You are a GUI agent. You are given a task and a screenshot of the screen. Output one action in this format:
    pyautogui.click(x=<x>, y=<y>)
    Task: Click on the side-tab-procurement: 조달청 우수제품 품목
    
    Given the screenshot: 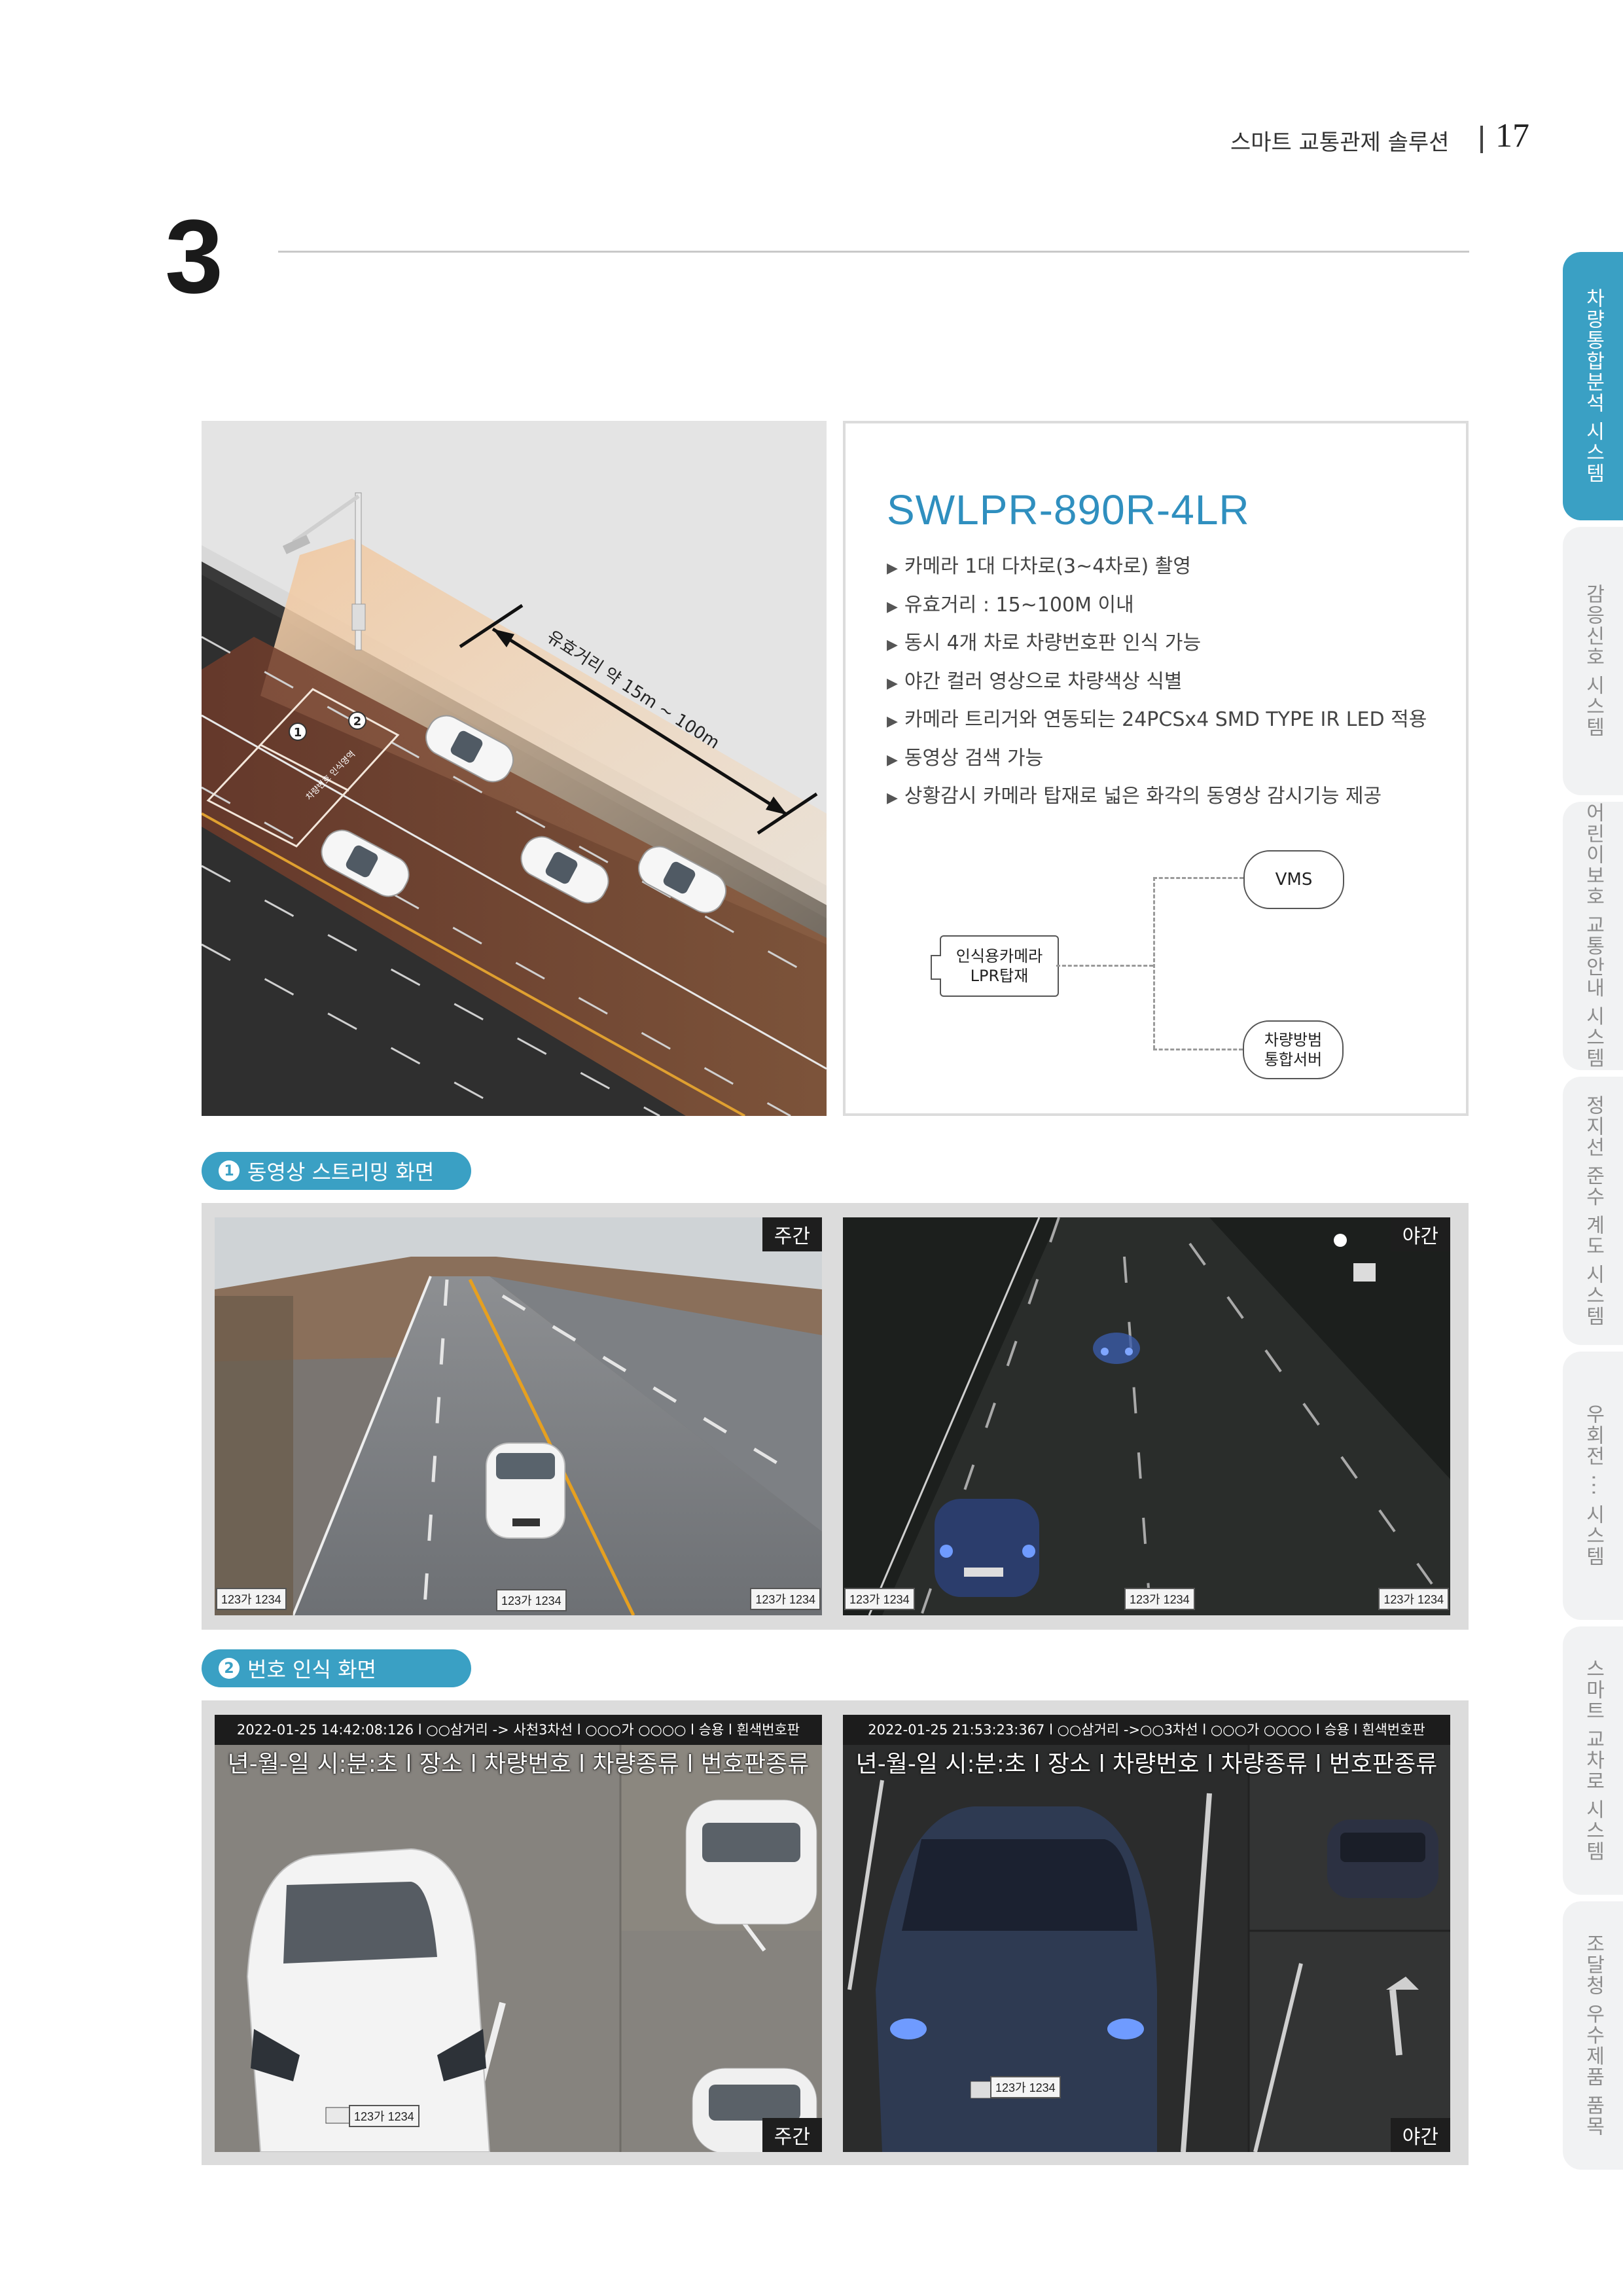 What is the action you would take?
    pyautogui.click(x=1593, y=2035)
    